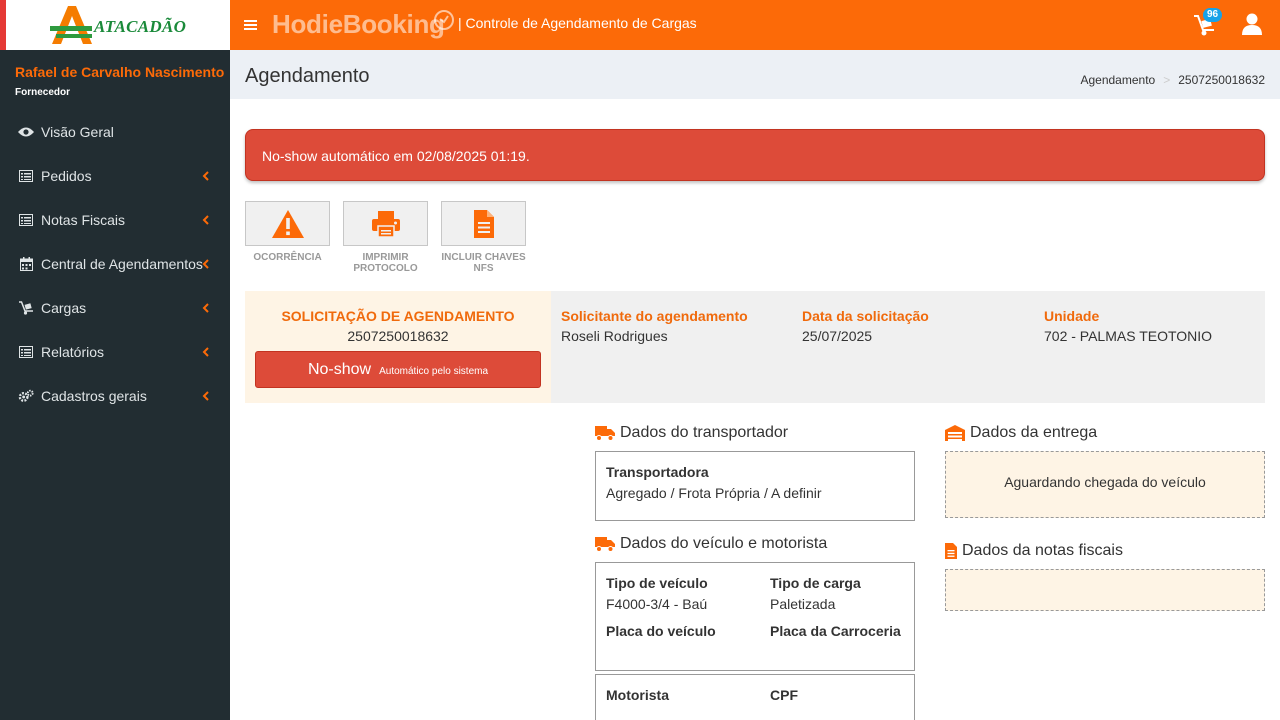 The width and height of the screenshot is (1280, 720). What do you see at coordinates (1117, 80) in the screenshot?
I see `breadcrumb-item: Agendamento` at bounding box center [1117, 80].